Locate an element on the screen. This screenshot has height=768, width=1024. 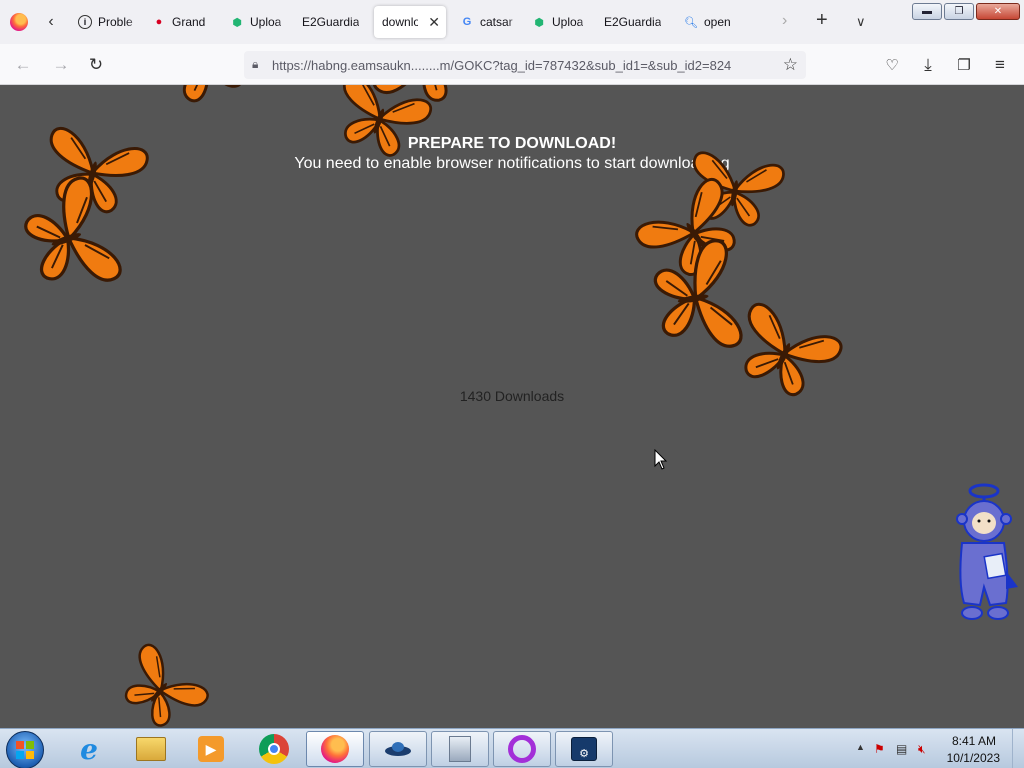
tab-grand: ● Grand is located at coordinates (183, 22).